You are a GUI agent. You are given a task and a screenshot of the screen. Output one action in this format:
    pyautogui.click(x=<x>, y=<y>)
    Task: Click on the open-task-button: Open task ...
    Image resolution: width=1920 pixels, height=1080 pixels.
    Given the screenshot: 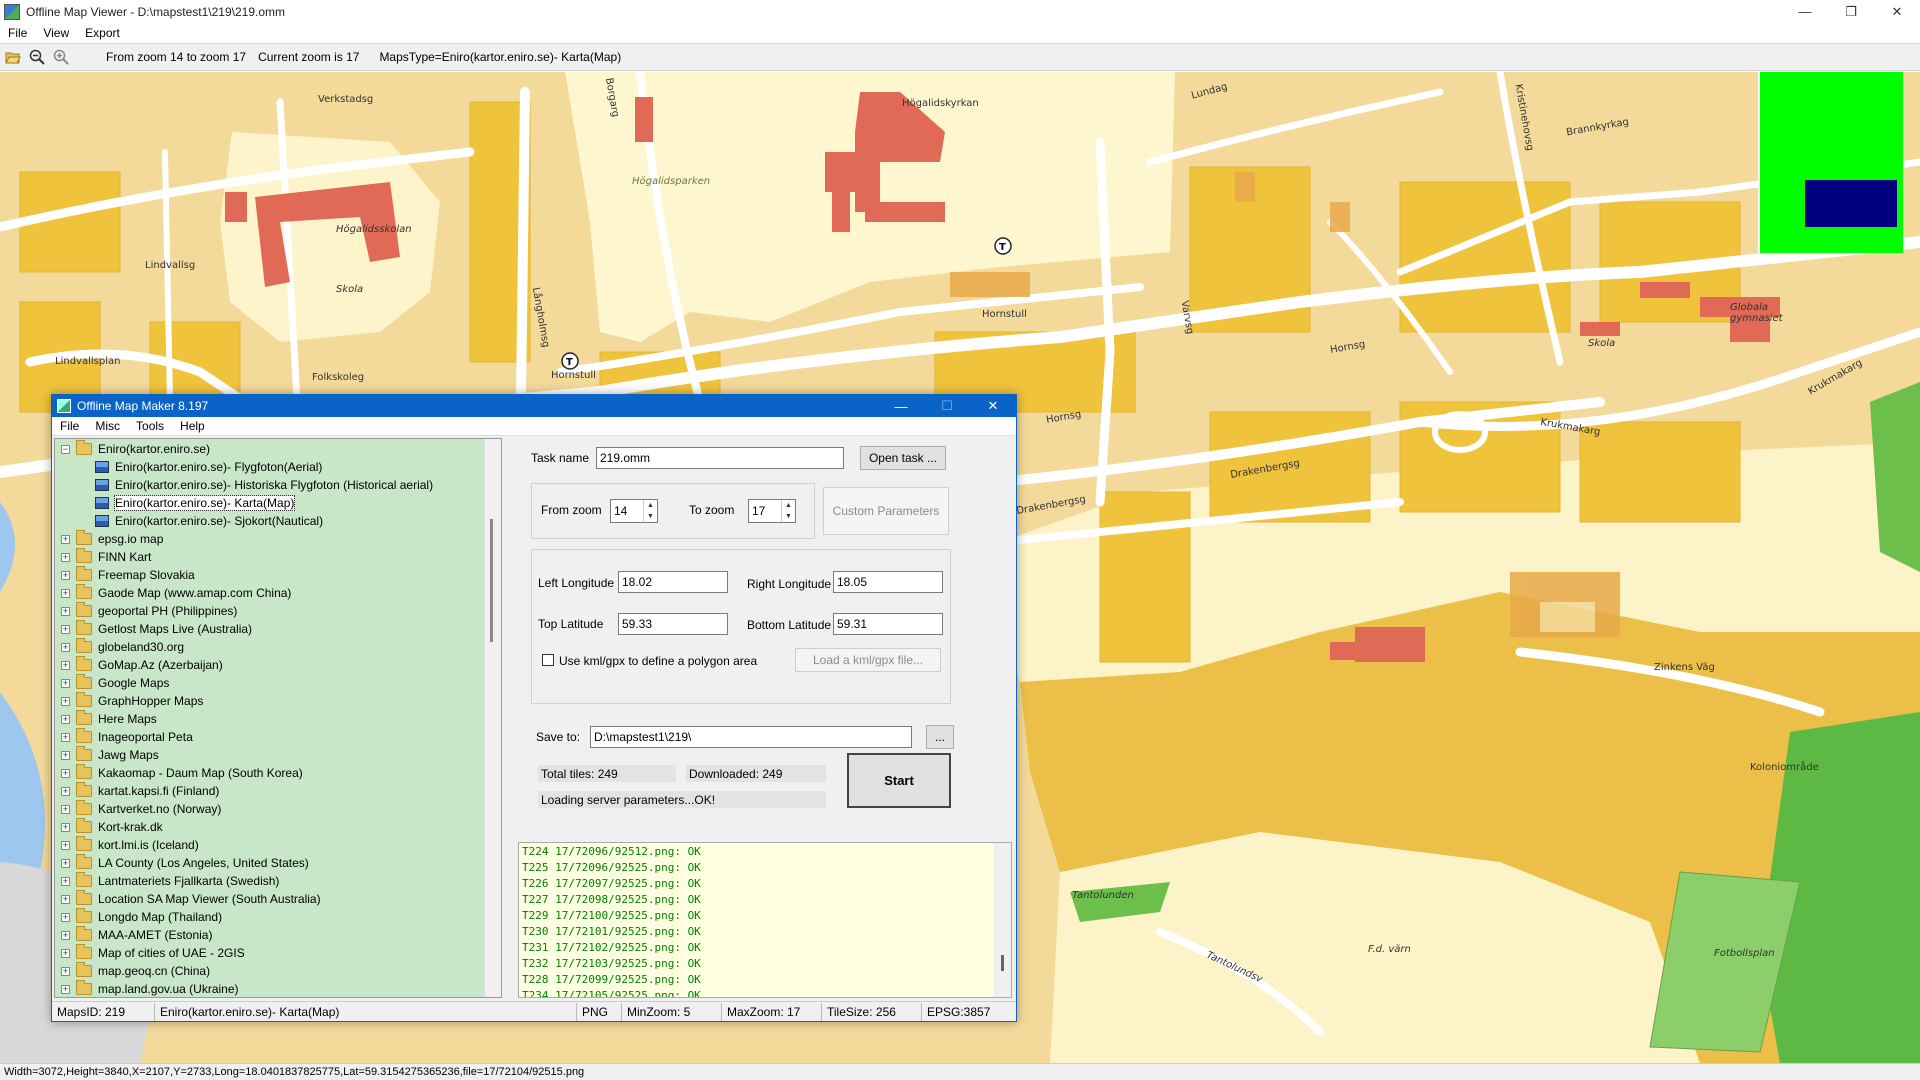 What is the action you would take?
    pyautogui.click(x=903, y=458)
    